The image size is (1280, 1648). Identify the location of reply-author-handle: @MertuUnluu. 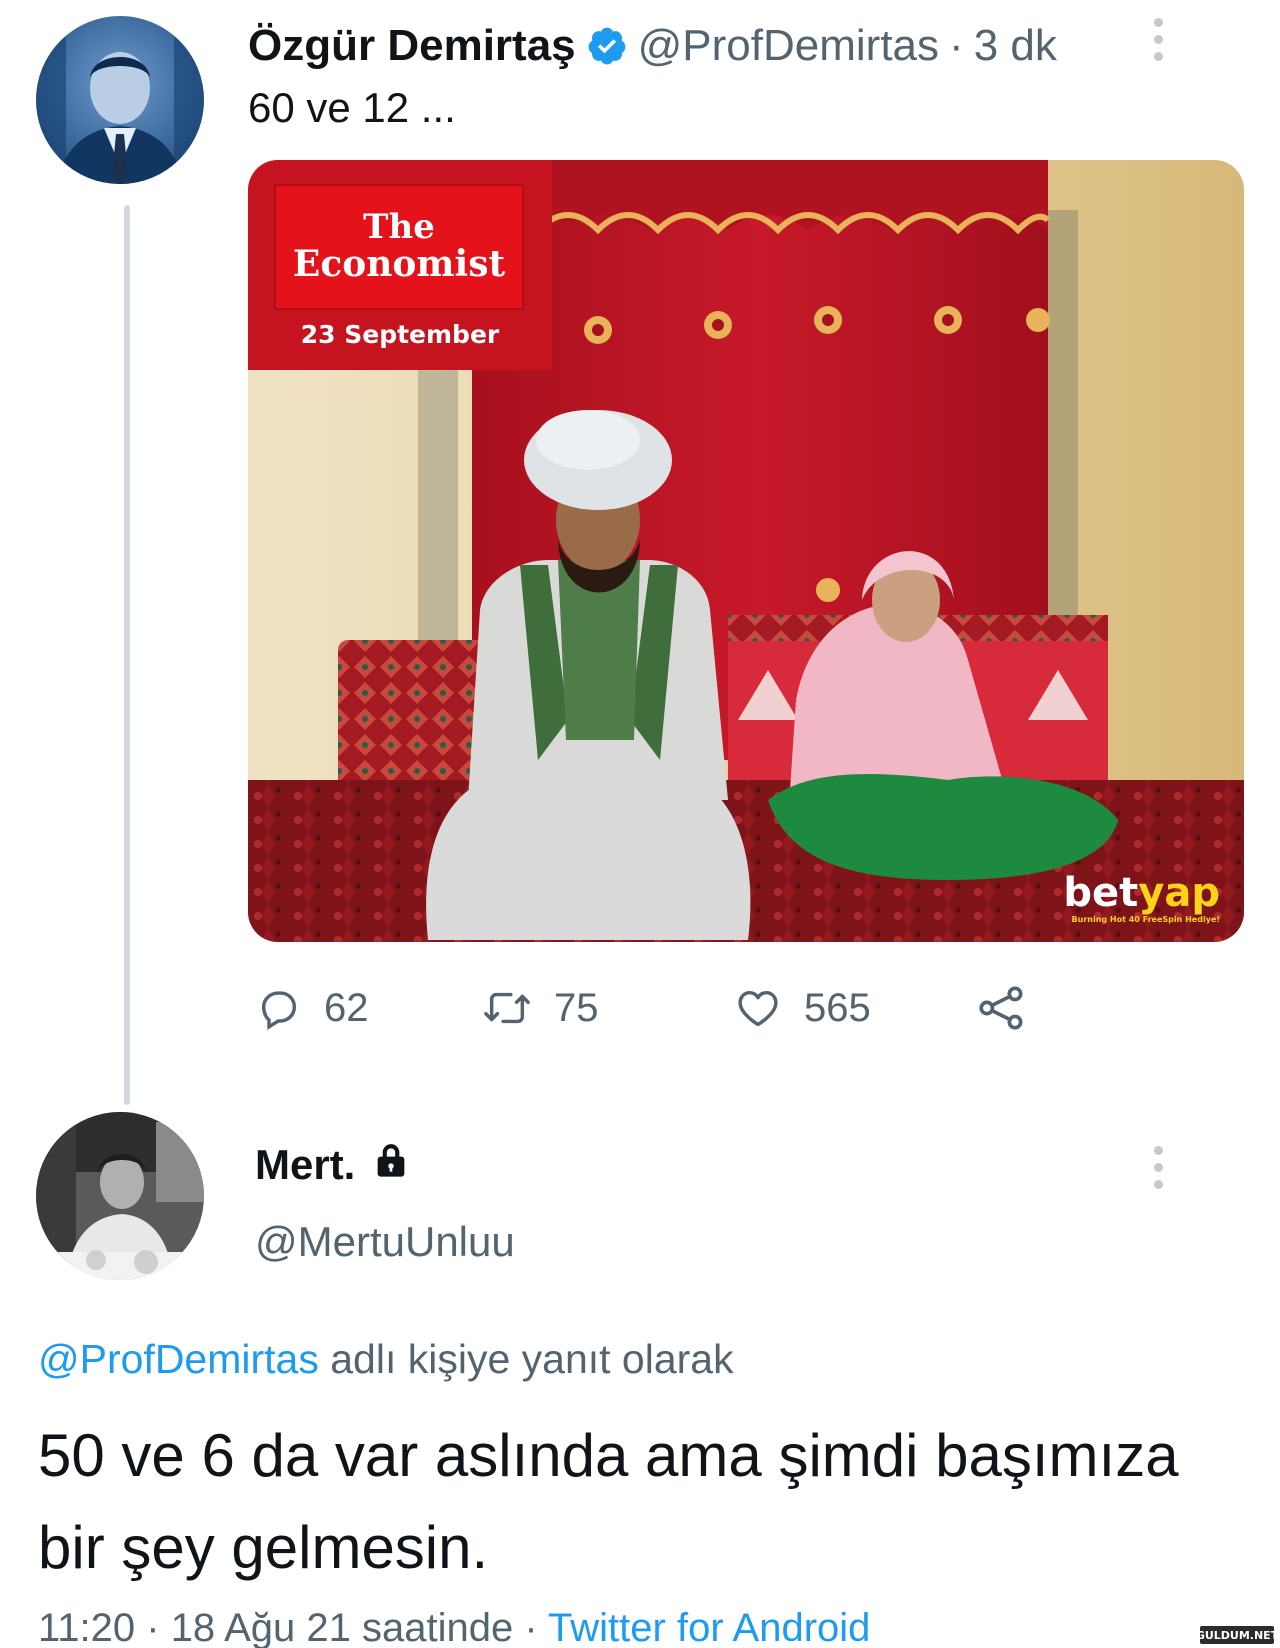
(385, 1242).